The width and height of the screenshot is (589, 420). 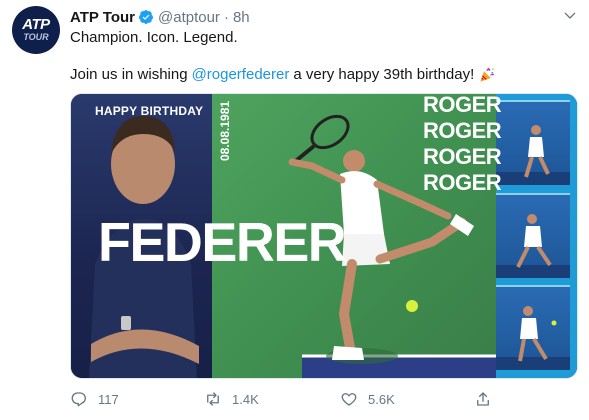 What do you see at coordinates (225, 130) in the screenshot?
I see `birth-date-label: 08.08.1981` at bounding box center [225, 130].